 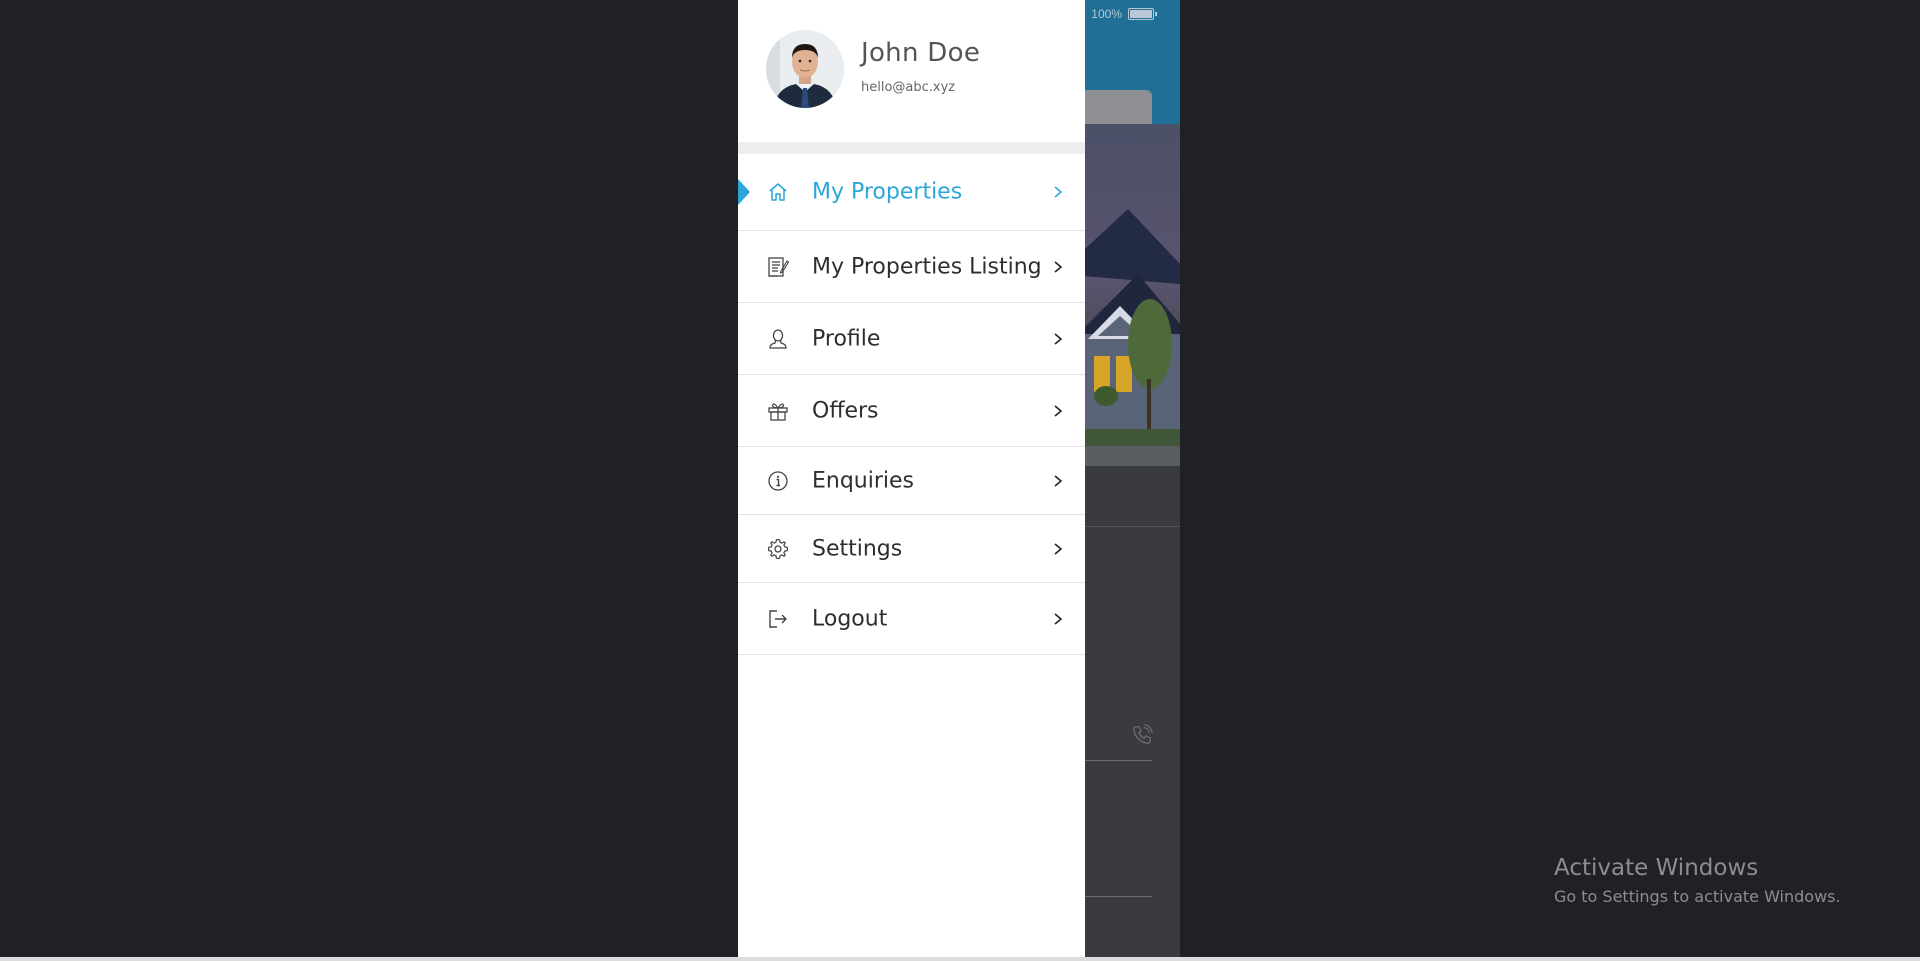 I want to click on gear-icon, so click(x=778, y=548).